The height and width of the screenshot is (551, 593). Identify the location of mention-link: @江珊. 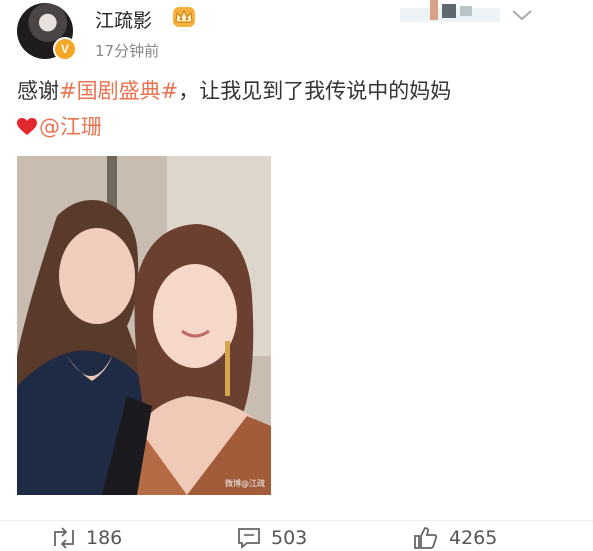
(70, 127).